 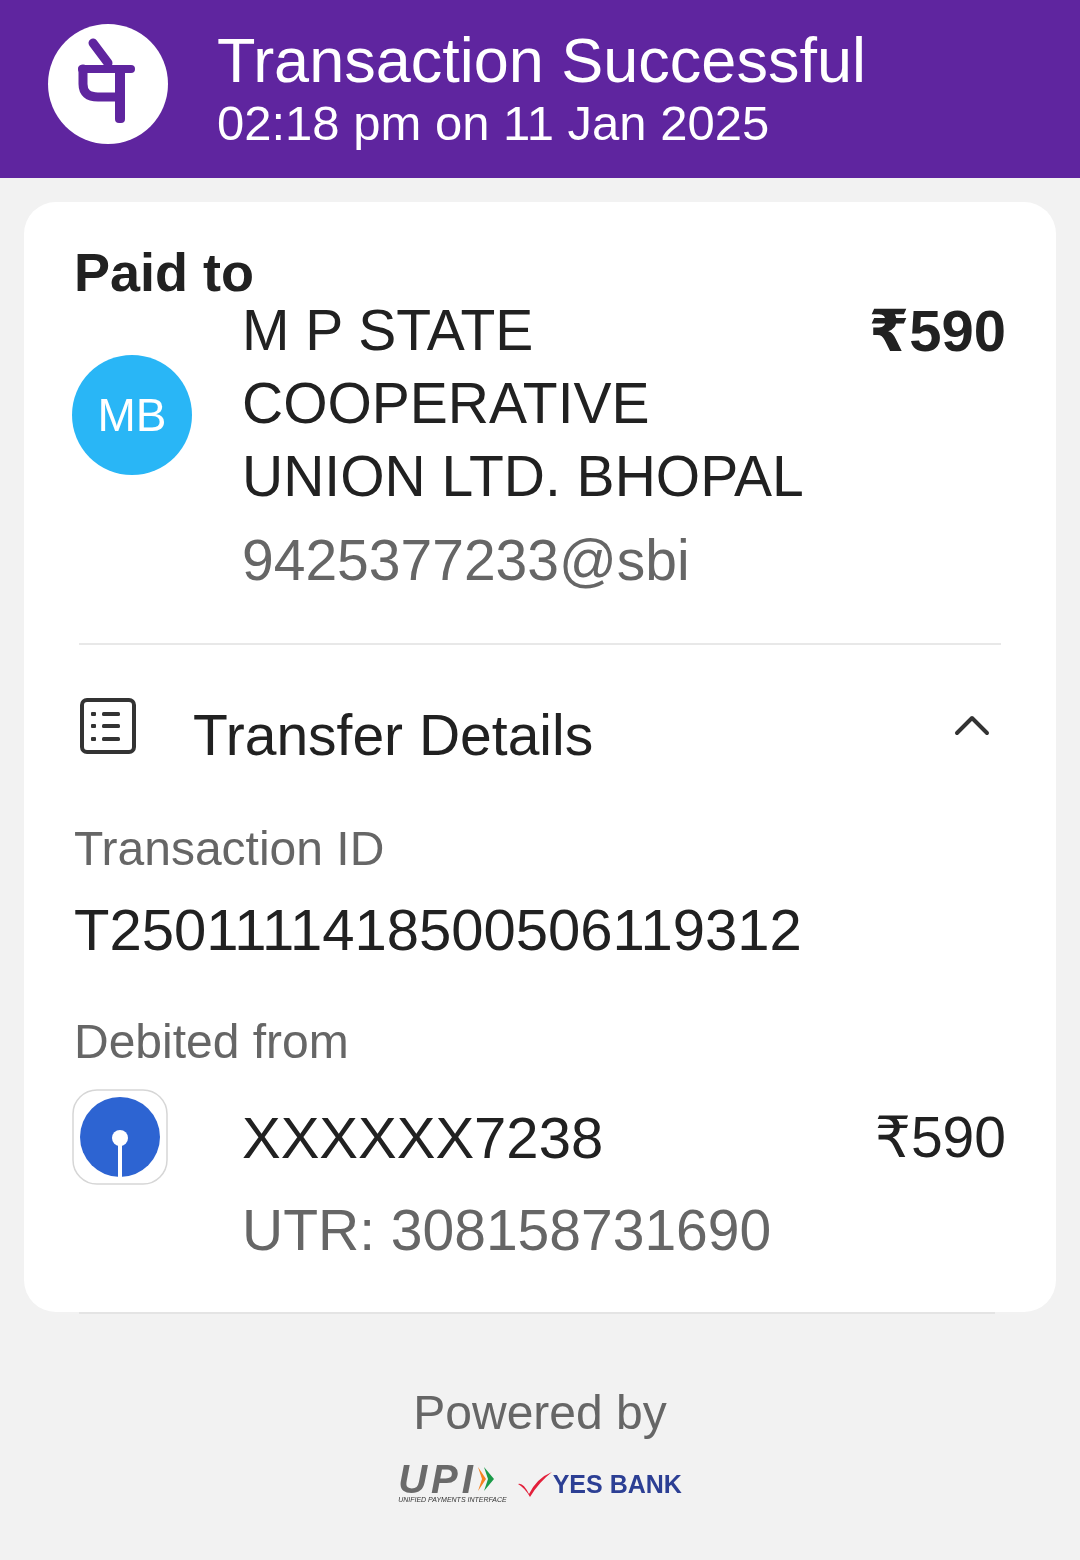 What do you see at coordinates (485, 1479) in the screenshot?
I see `chevron-arrow-icon` at bounding box center [485, 1479].